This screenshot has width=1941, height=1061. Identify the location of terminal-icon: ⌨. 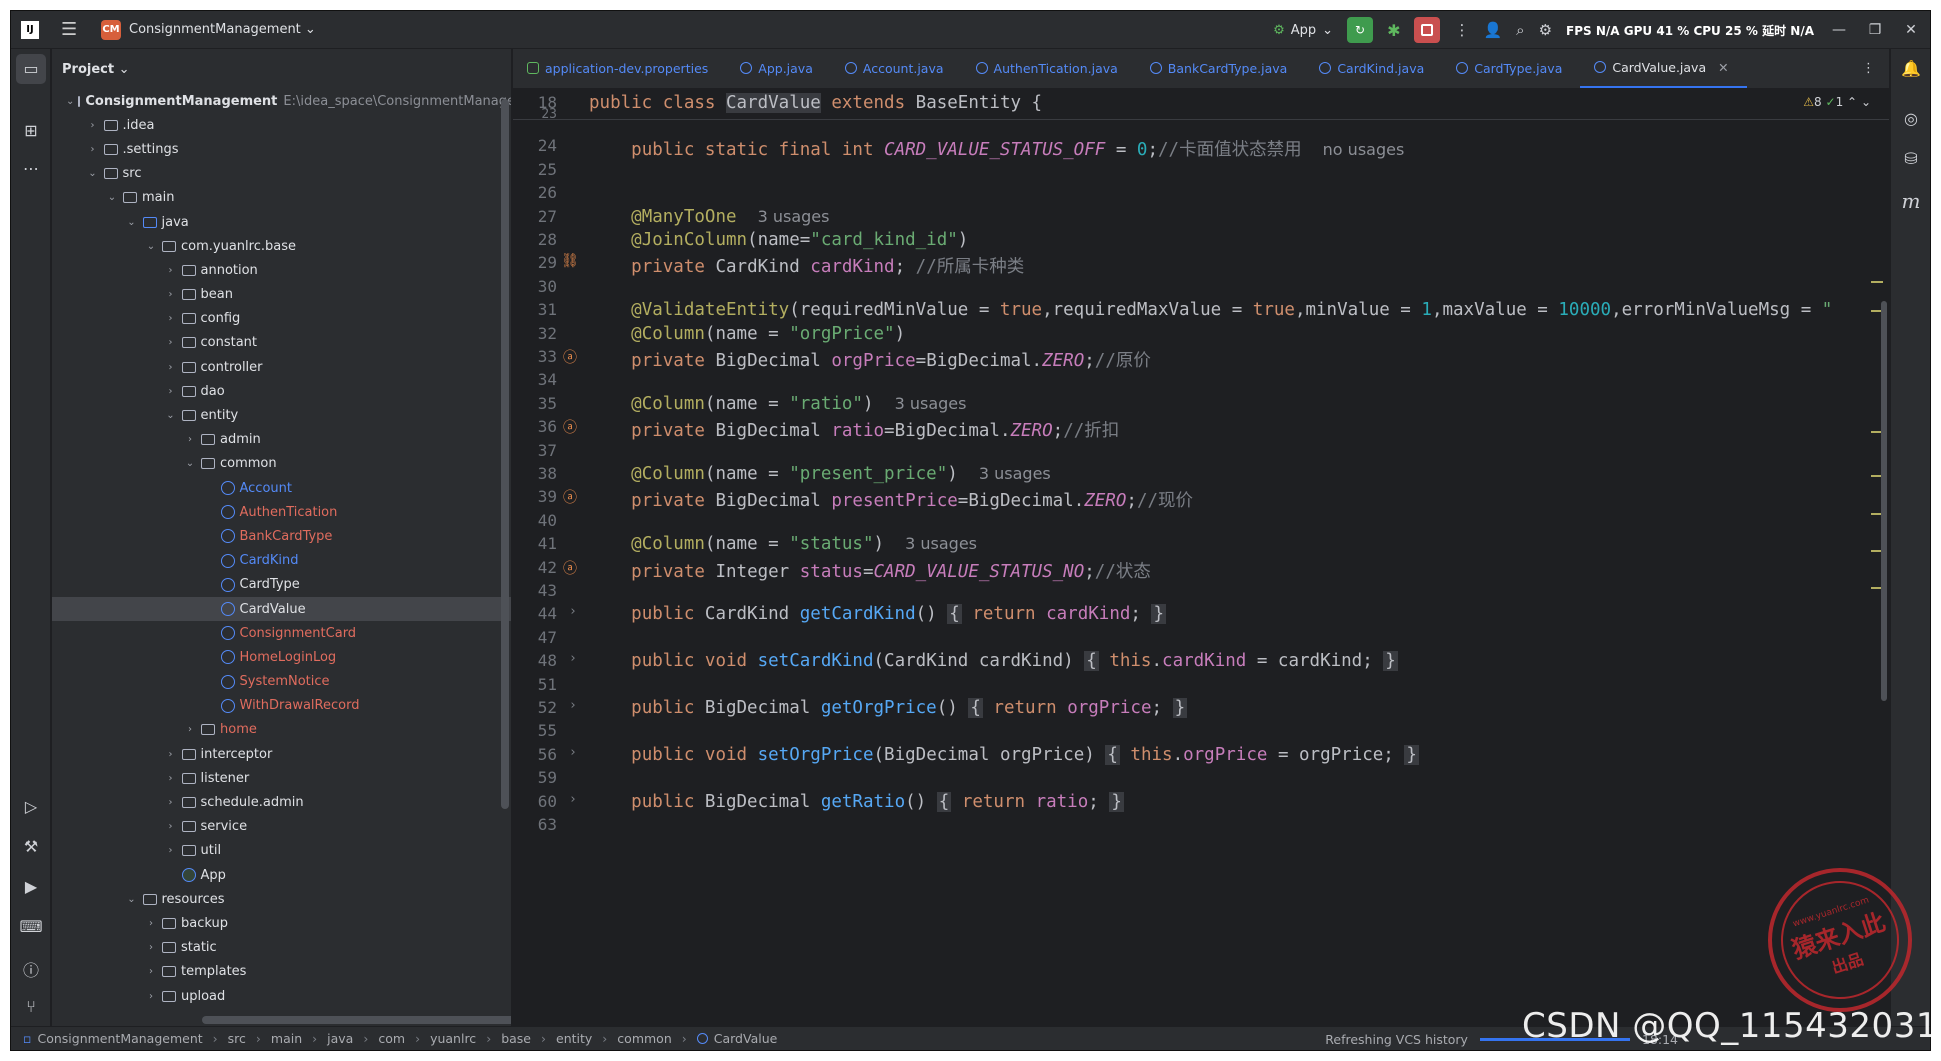
(31, 926).